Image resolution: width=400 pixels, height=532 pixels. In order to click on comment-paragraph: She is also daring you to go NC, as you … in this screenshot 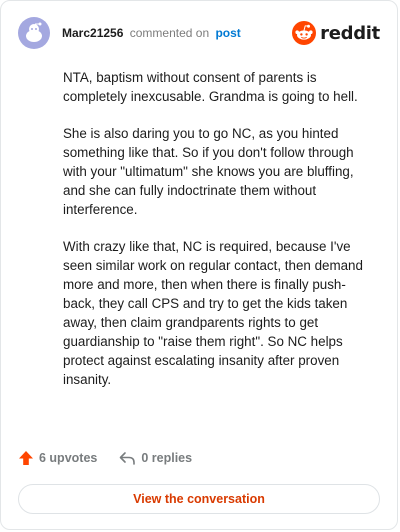, I will do `click(208, 171)`.